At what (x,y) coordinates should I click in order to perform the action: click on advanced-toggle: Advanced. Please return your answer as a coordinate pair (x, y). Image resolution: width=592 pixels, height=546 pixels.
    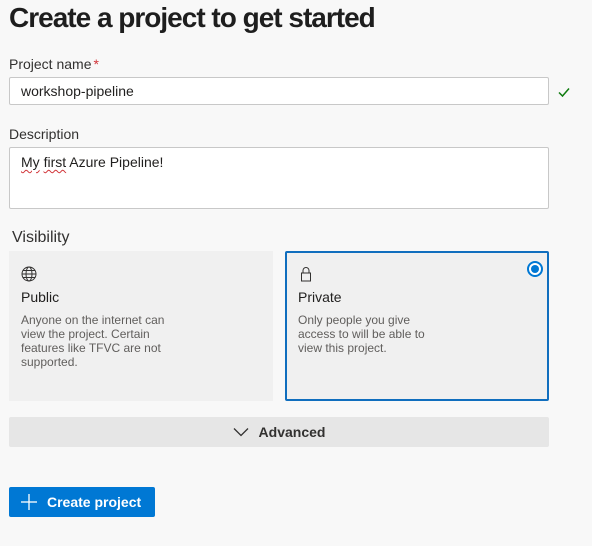
    Looking at the image, I should click on (279, 432).